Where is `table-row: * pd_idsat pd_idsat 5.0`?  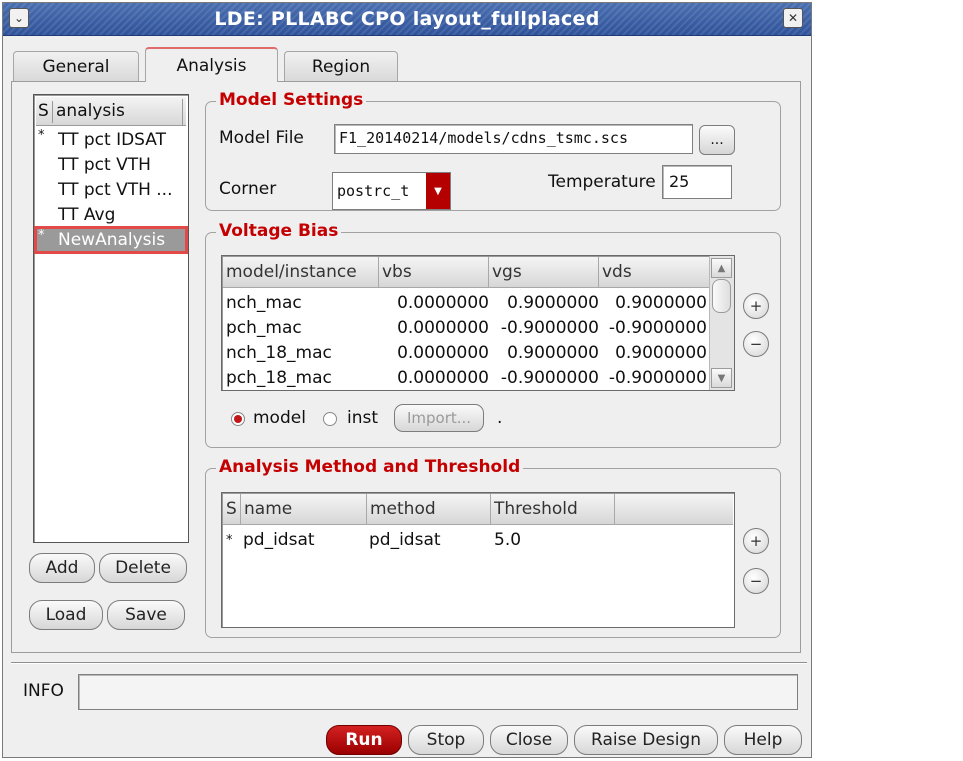 table-row: * pd_idsat pd_idsat 5.0 is located at coordinates (478, 540).